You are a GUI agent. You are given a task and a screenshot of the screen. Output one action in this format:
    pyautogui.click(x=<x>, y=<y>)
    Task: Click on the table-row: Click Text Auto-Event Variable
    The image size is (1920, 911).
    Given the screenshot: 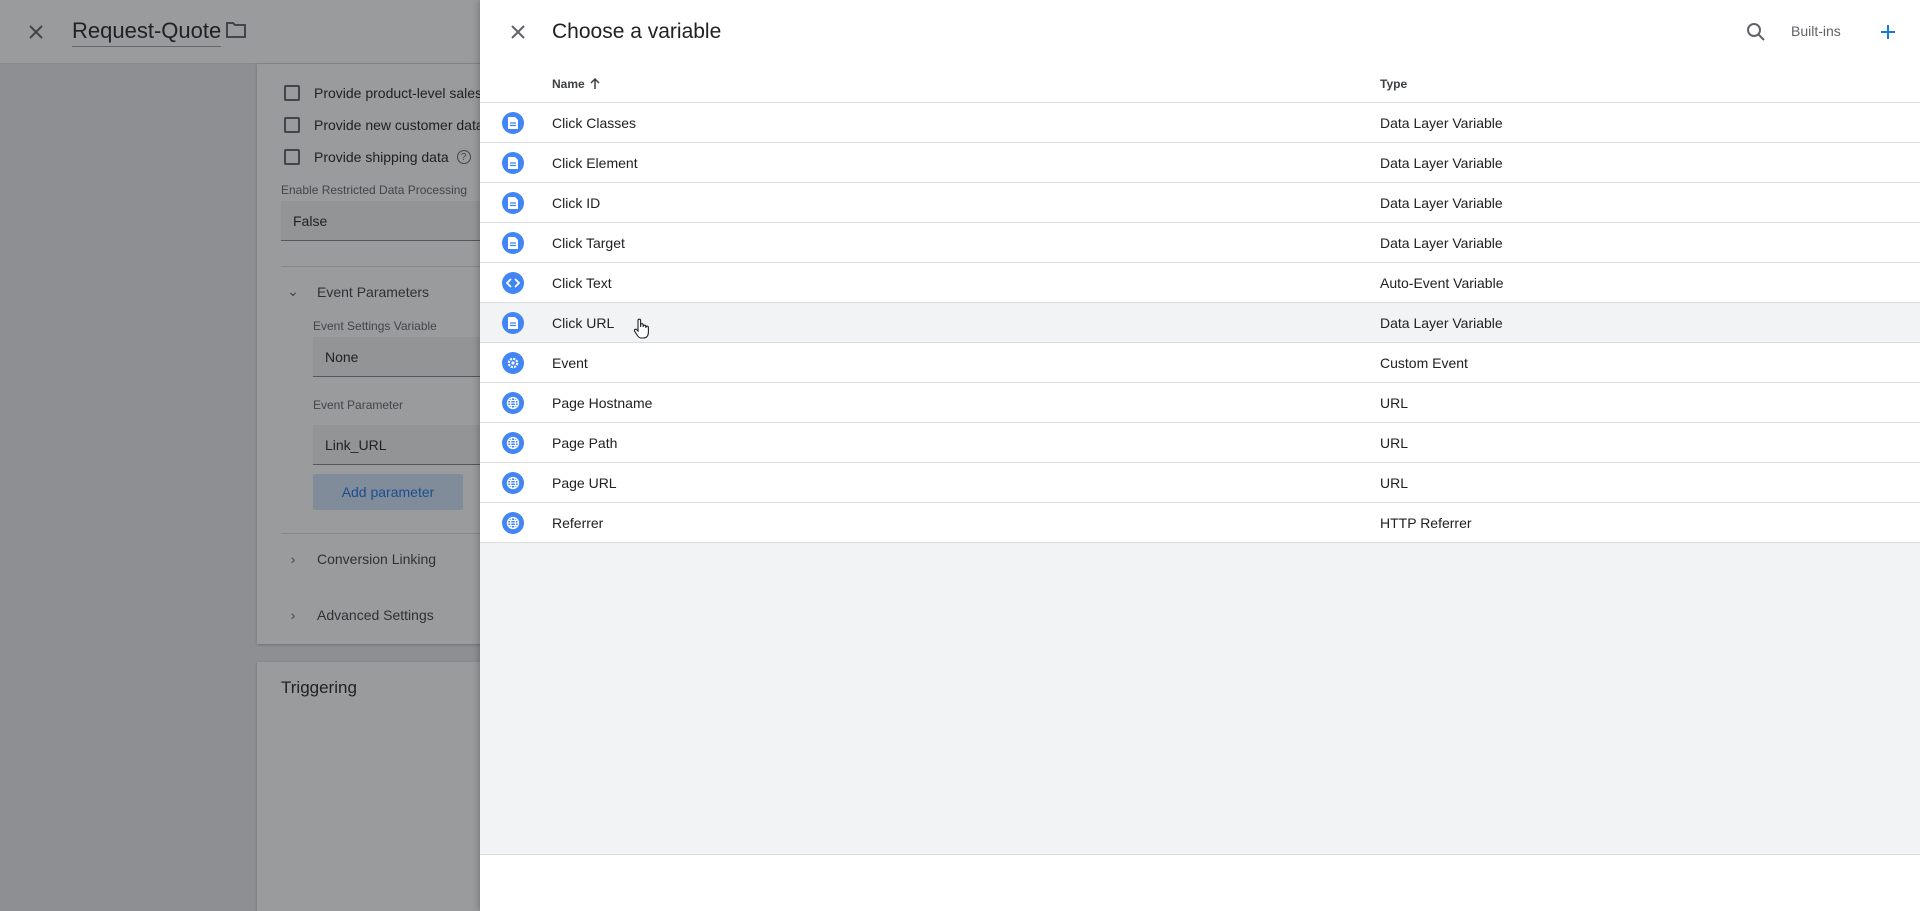 What is the action you would take?
    pyautogui.click(x=1200, y=283)
    